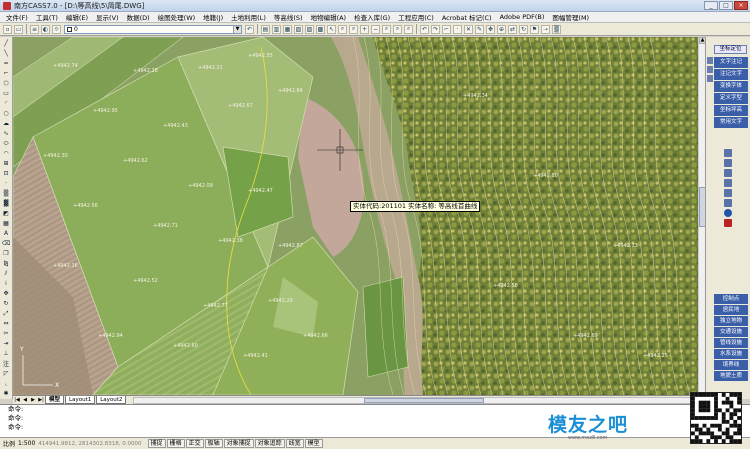  I want to click on menu-note-text: 注记文字, so click(731, 74).